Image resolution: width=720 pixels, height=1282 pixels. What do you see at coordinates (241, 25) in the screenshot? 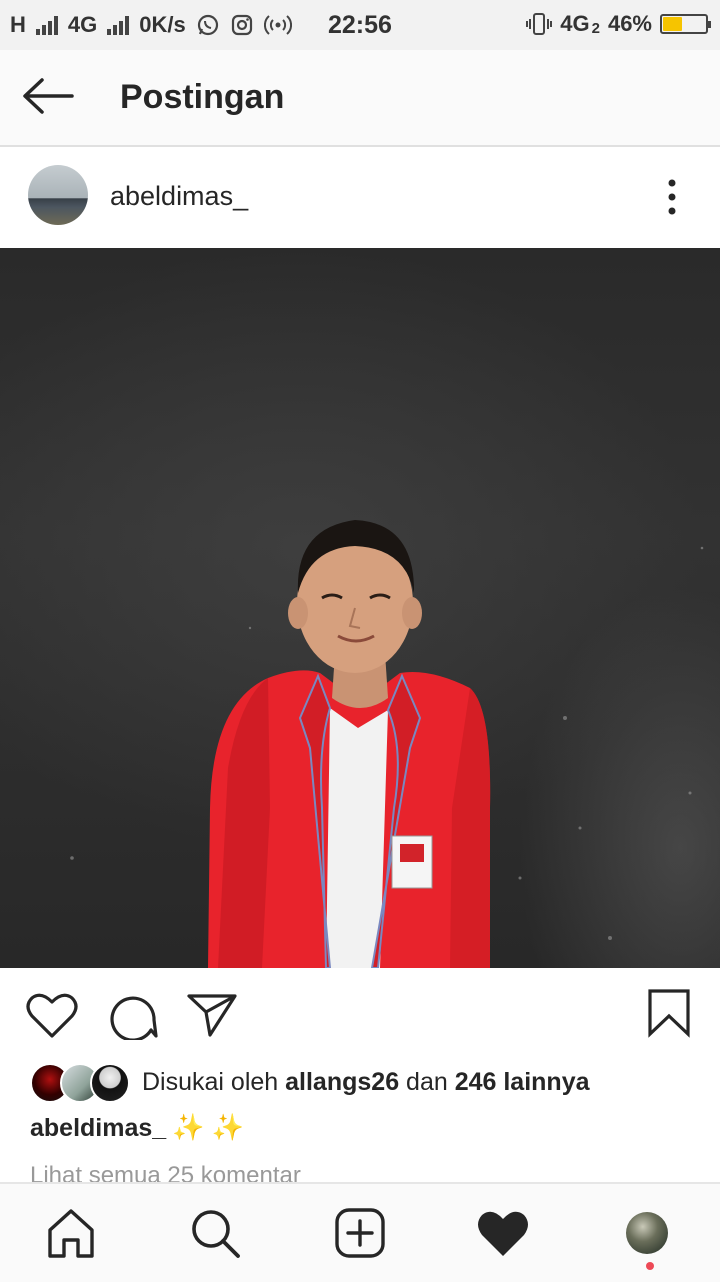
I see `instagram-icon` at bounding box center [241, 25].